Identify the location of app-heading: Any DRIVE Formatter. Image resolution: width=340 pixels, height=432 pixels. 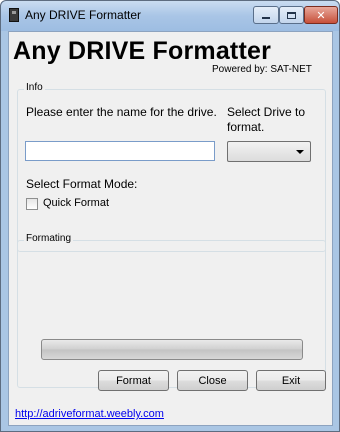
(142, 51).